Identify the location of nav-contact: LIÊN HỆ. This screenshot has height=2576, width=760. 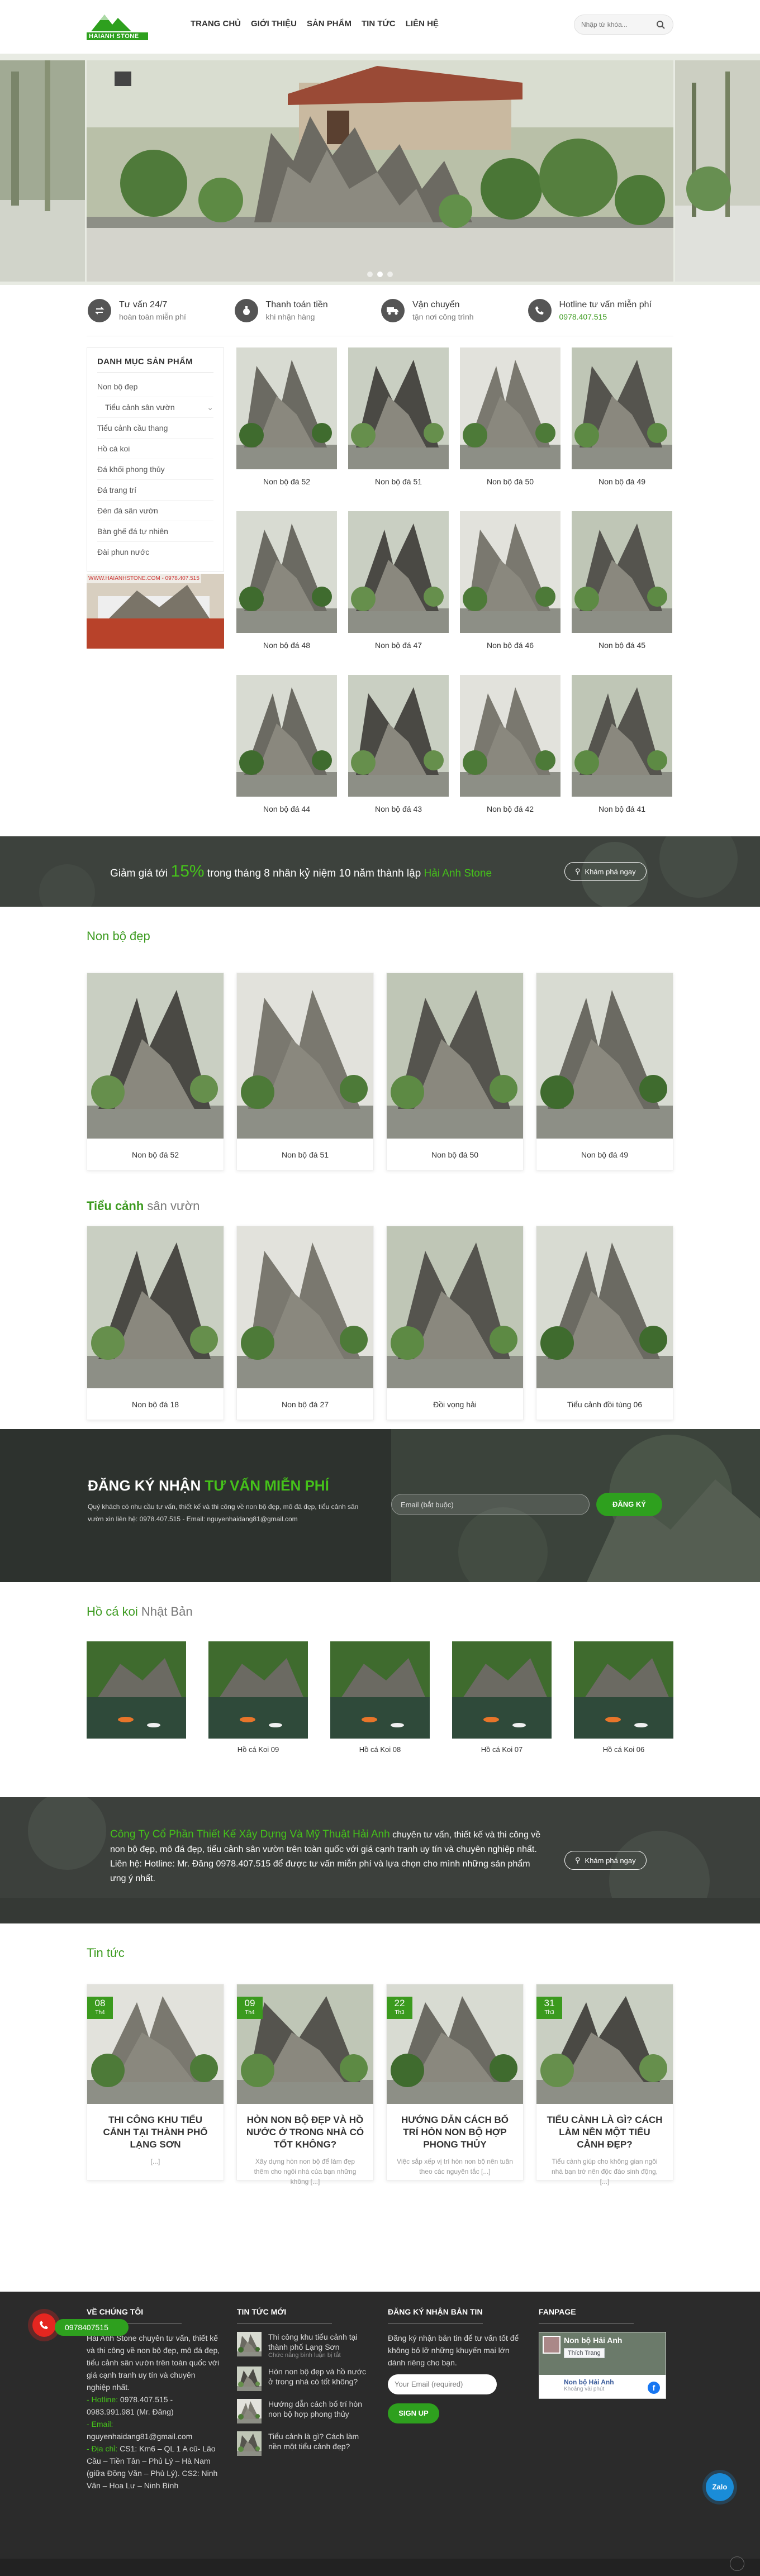
(422, 23).